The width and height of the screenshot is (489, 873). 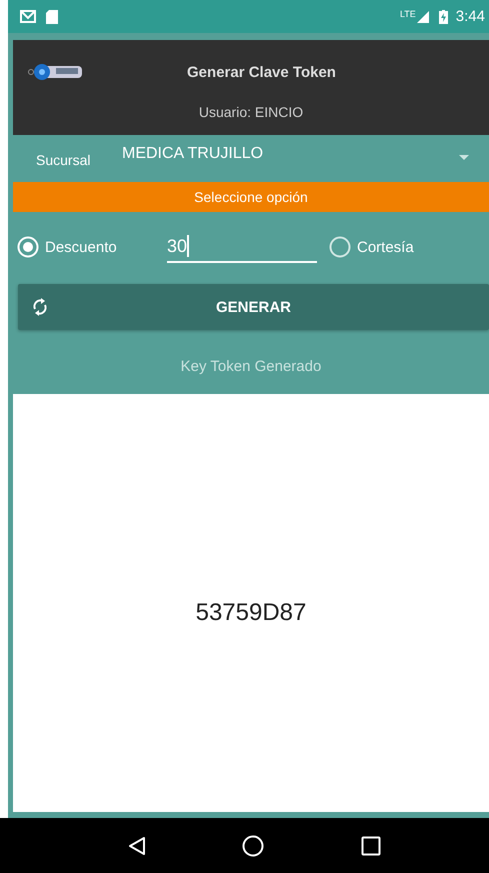 I want to click on refresh-icon, so click(x=40, y=307).